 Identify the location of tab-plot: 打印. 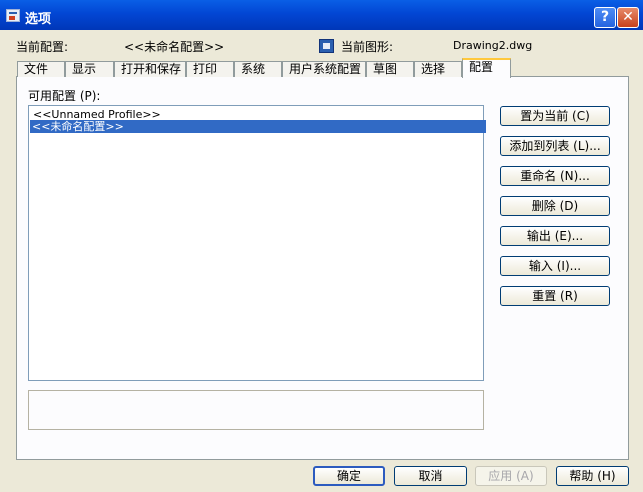
(210, 69).